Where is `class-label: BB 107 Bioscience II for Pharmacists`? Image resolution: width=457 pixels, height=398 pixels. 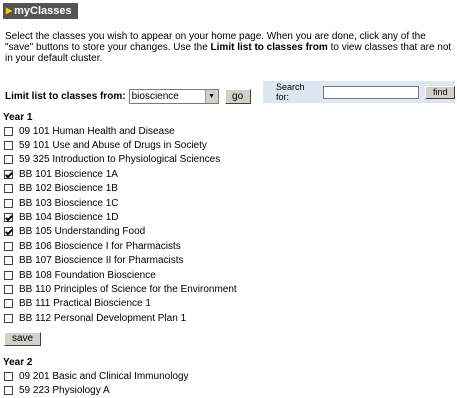
class-label: BB 107 Bioscience II for Pharmacists is located at coordinates (101, 261).